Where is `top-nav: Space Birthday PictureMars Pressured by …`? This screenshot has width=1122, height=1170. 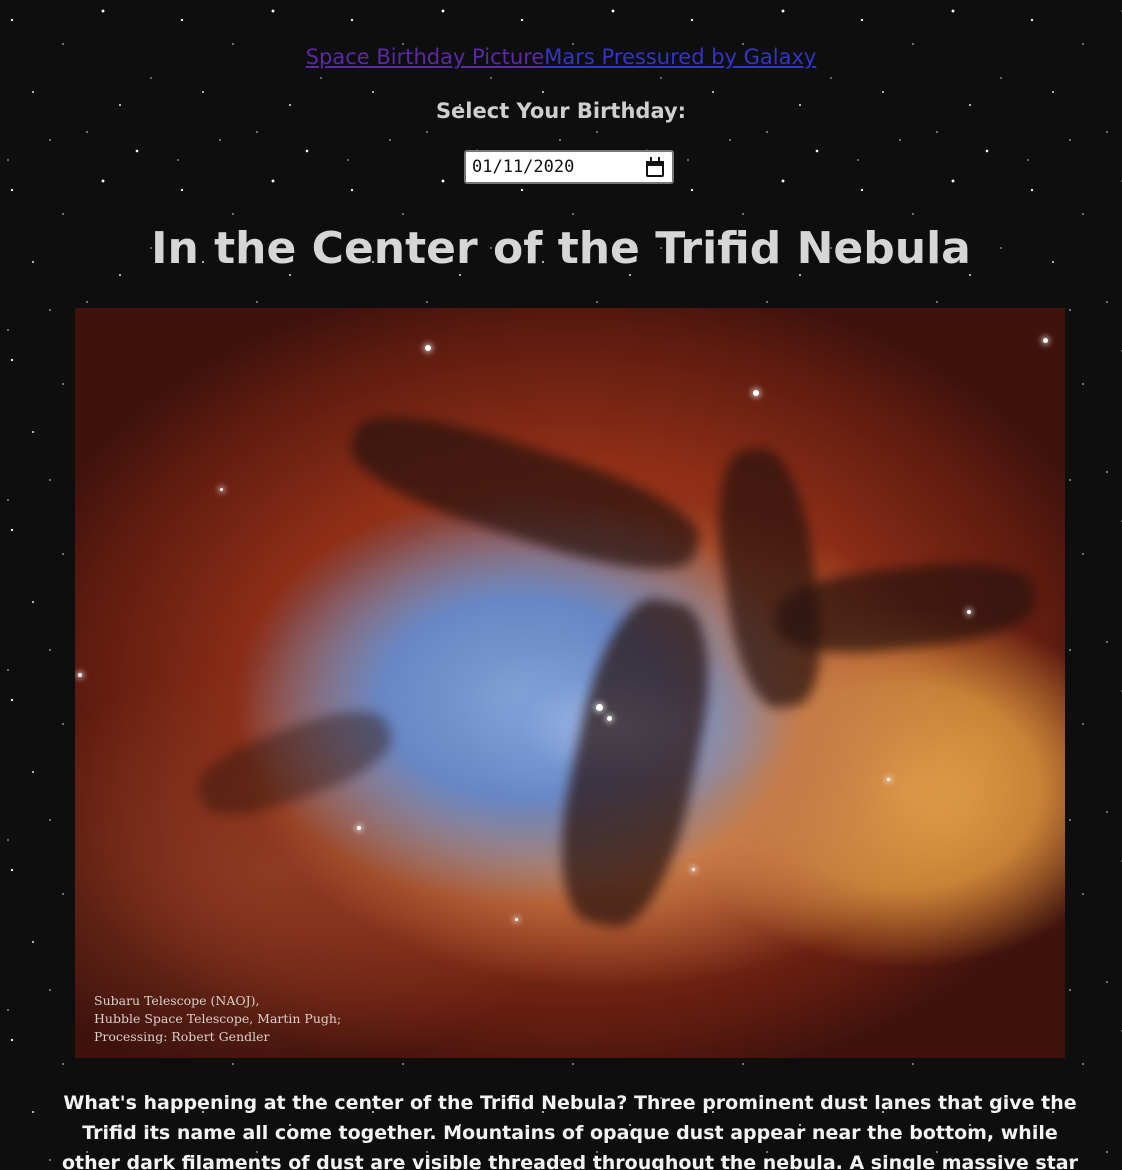 top-nav: Space Birthday PictureMars Pressured by … is located at coordinates (561, 57).